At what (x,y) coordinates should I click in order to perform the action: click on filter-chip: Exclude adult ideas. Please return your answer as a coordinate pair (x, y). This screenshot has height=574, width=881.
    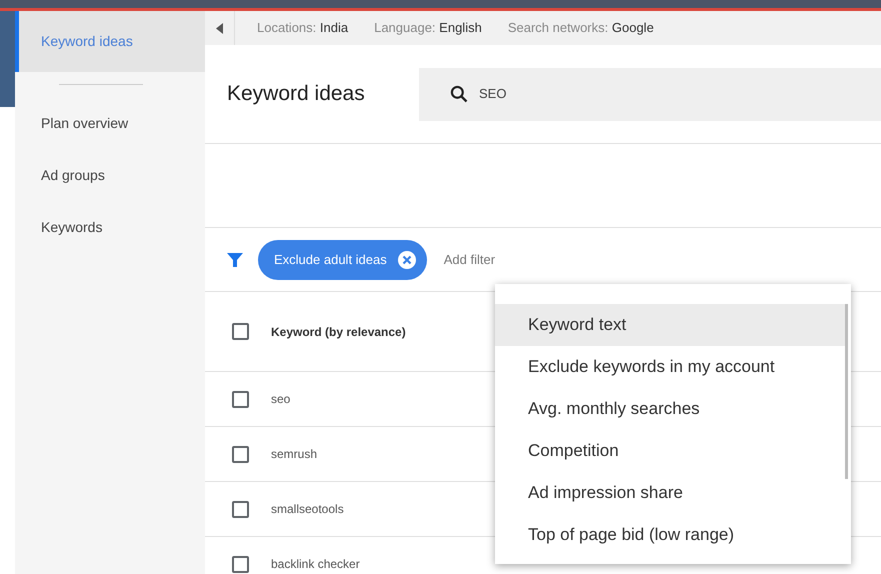
    Looking at the image, I should click on (342, 260).